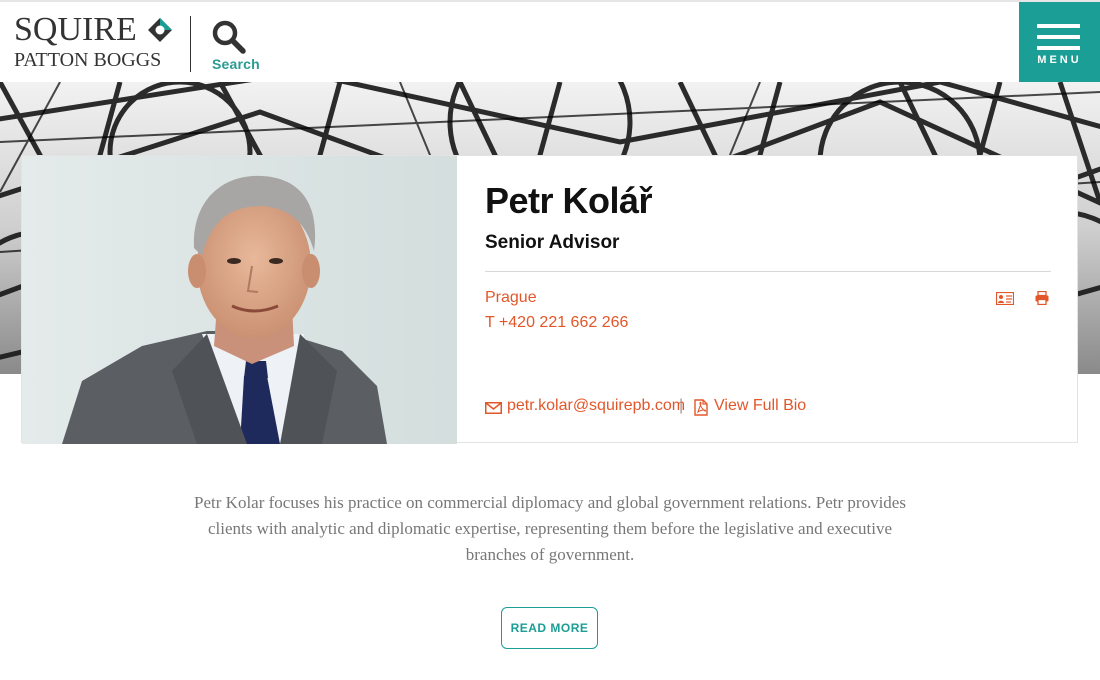  What do you see at coordinates (190, 44) in the screenshot?
I see `header-divider` at bounding box center [190, 44].